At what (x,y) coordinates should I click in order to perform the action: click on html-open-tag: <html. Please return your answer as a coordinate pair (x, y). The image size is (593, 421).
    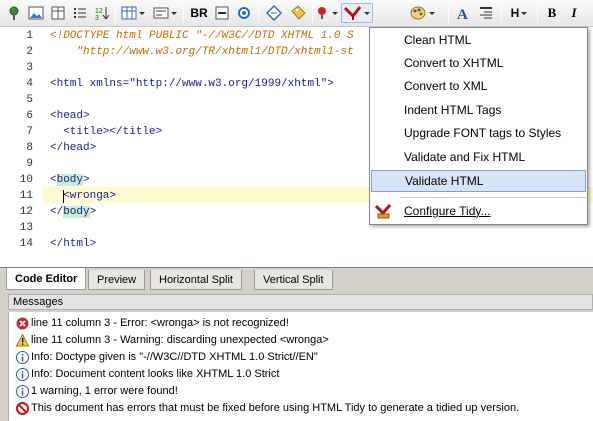
    Looking at the image, I should click on (70, 84).